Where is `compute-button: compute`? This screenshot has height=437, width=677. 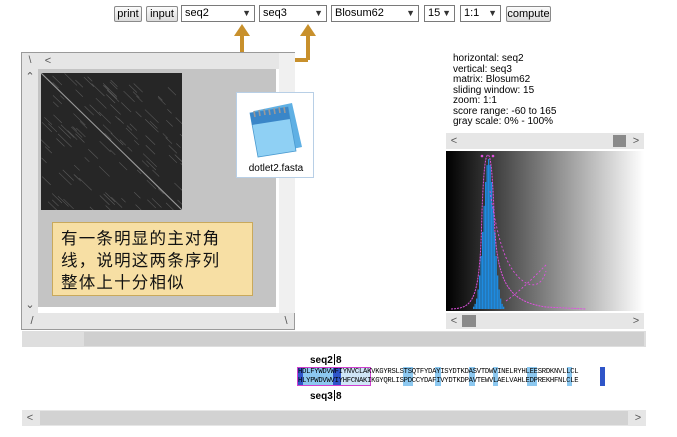 compute-button: compute is located at coordinates (528, 14).